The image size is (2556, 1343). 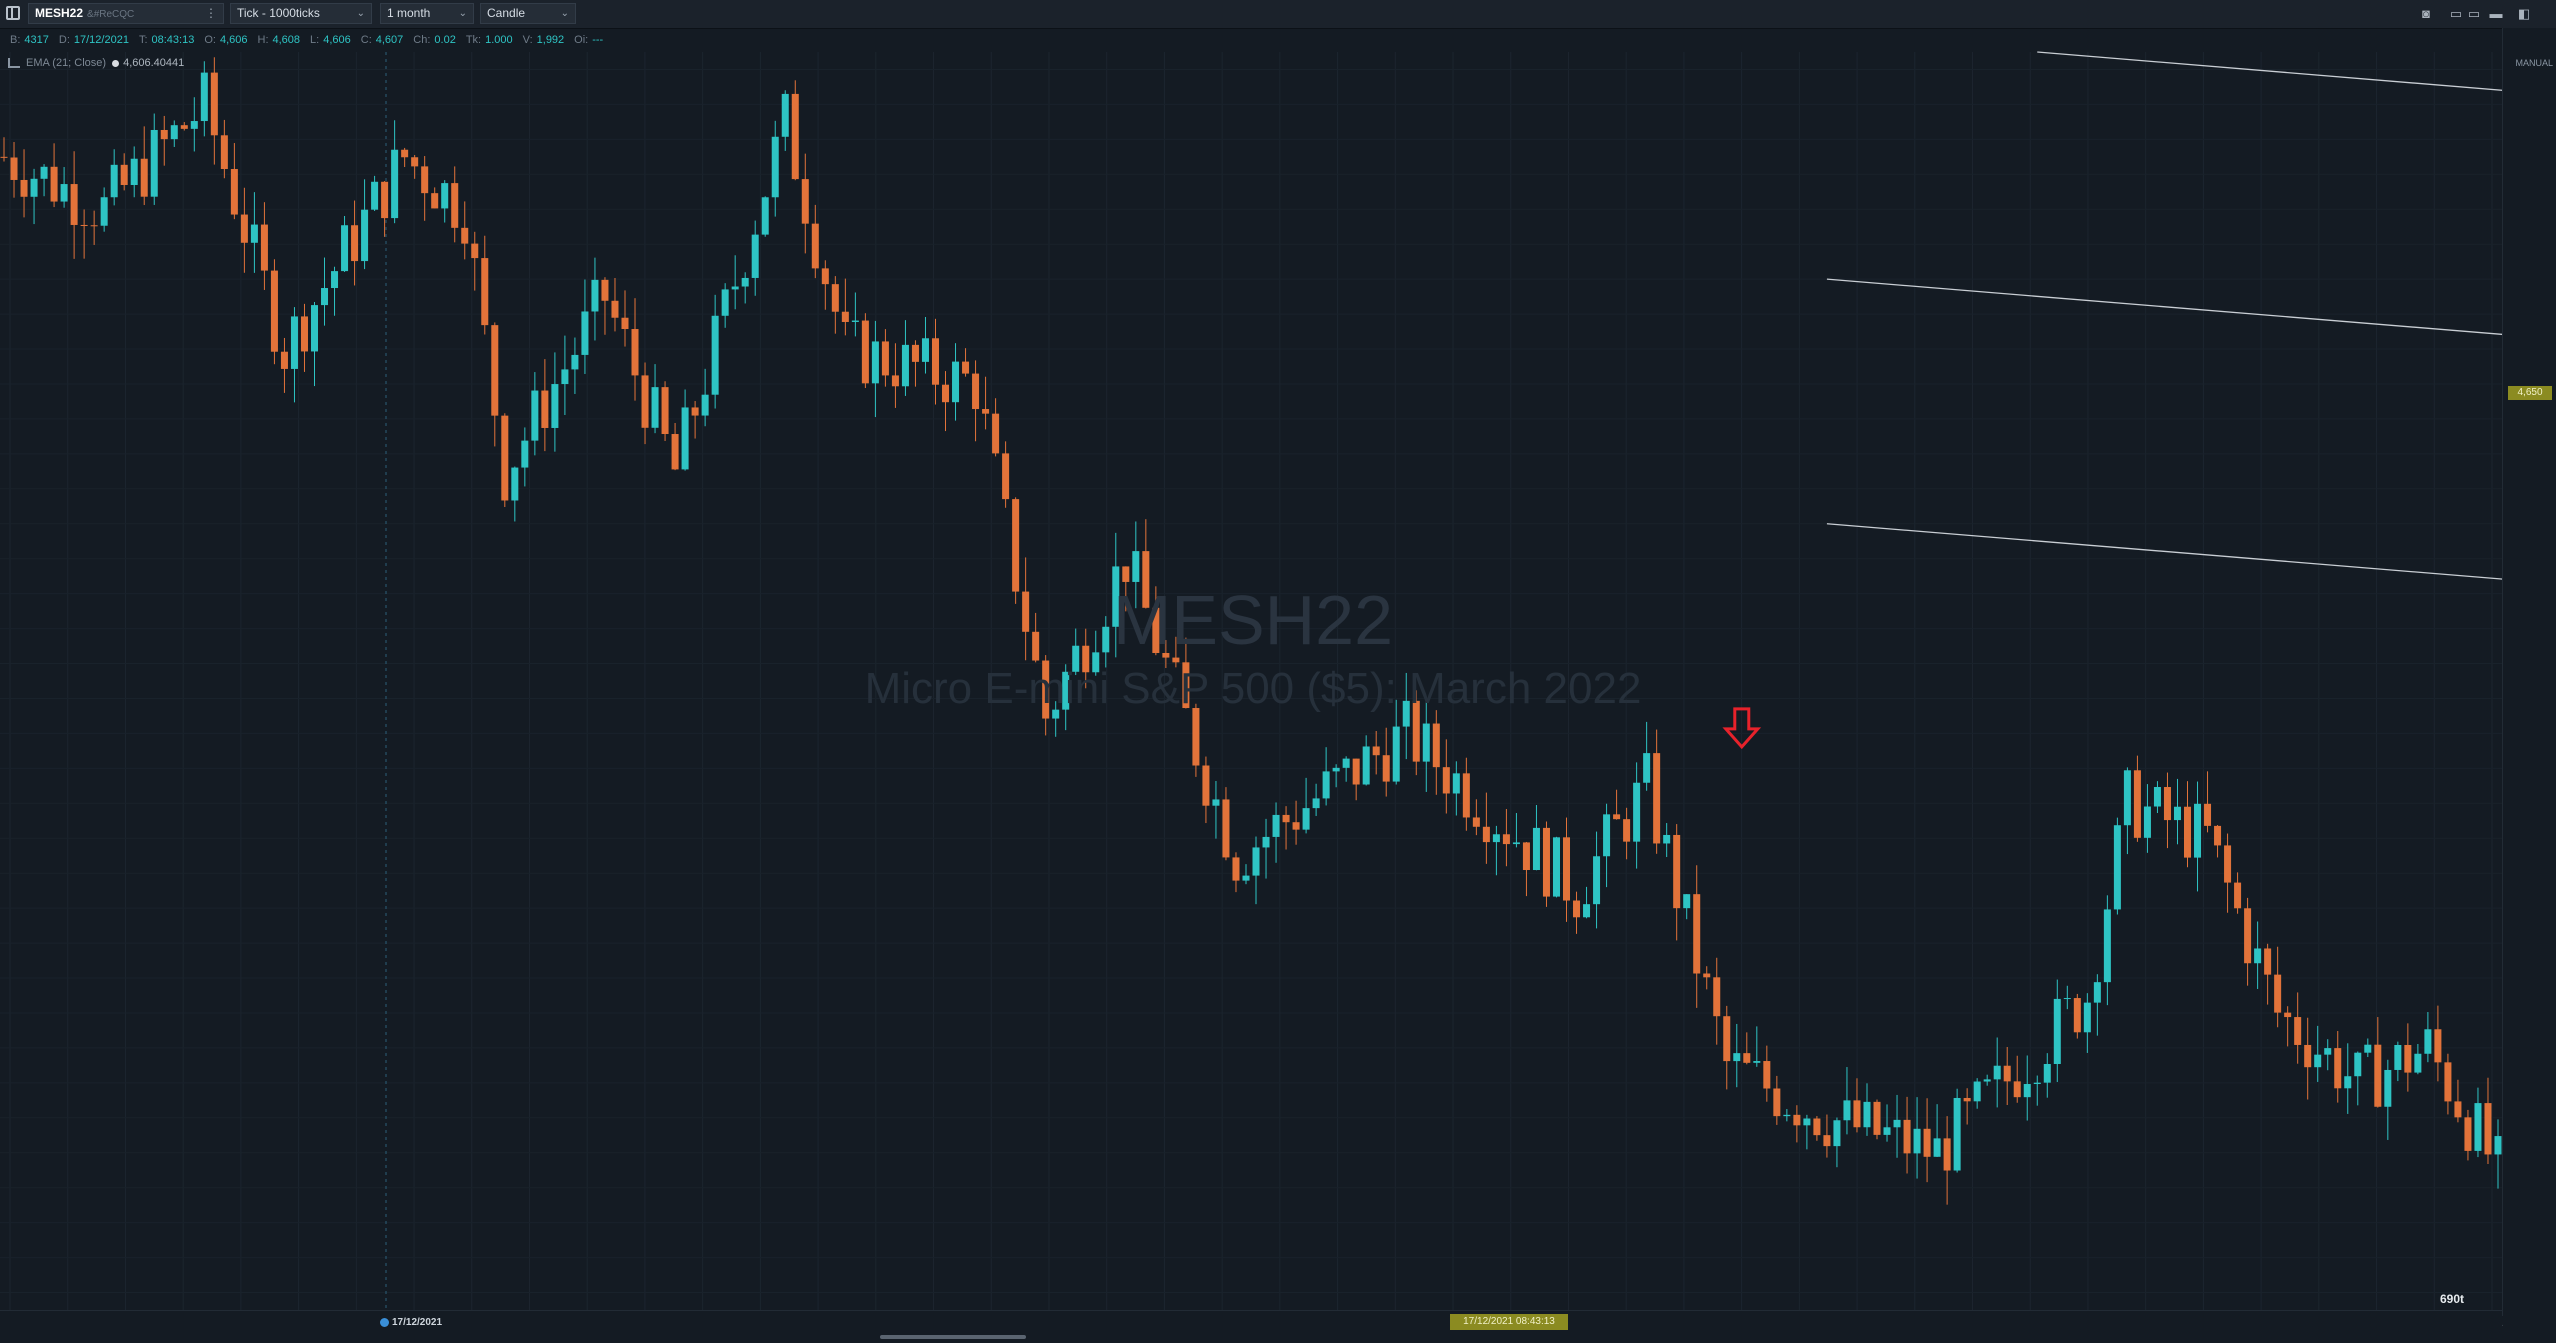 What do you see at coordinates (2452, 1299) in the screenshot?
I see `tick-counter: 690t` at bounding box center [2452, 1299].